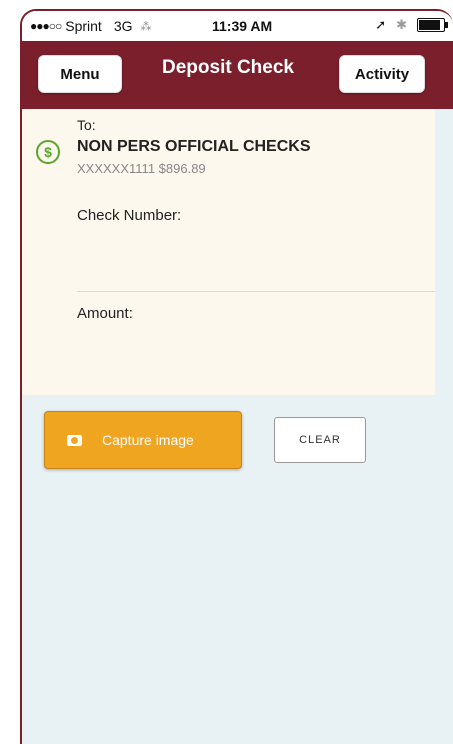 This screenshot has height=744, width=453. I want to click on capture-image-button: Capture image, so click(143, 440).